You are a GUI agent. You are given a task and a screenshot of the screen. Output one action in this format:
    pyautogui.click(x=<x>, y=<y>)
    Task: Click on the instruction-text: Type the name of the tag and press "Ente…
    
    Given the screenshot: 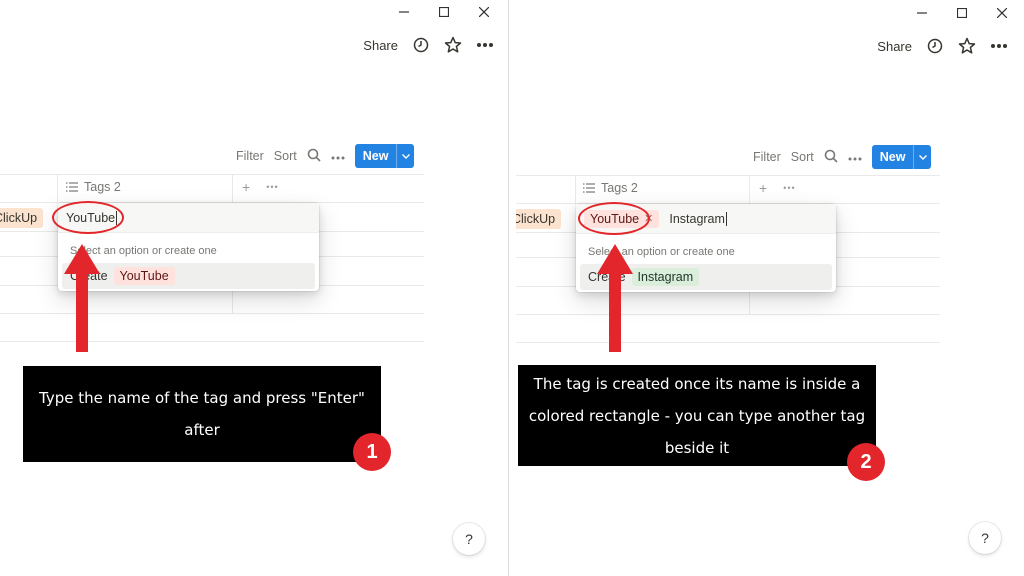 What is the action you would take?
    pyautogui.click(x=202, y=414)
    